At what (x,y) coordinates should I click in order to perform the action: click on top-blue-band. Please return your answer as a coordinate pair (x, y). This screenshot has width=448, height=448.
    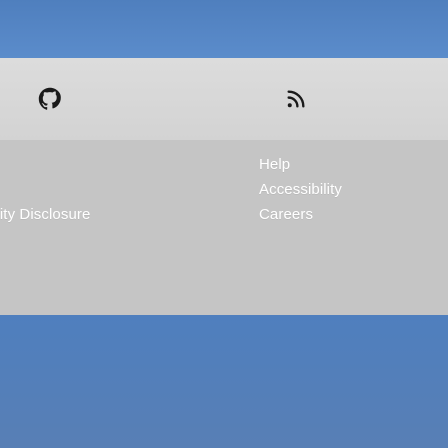
    Looking at the image, I should click on (224, 29).